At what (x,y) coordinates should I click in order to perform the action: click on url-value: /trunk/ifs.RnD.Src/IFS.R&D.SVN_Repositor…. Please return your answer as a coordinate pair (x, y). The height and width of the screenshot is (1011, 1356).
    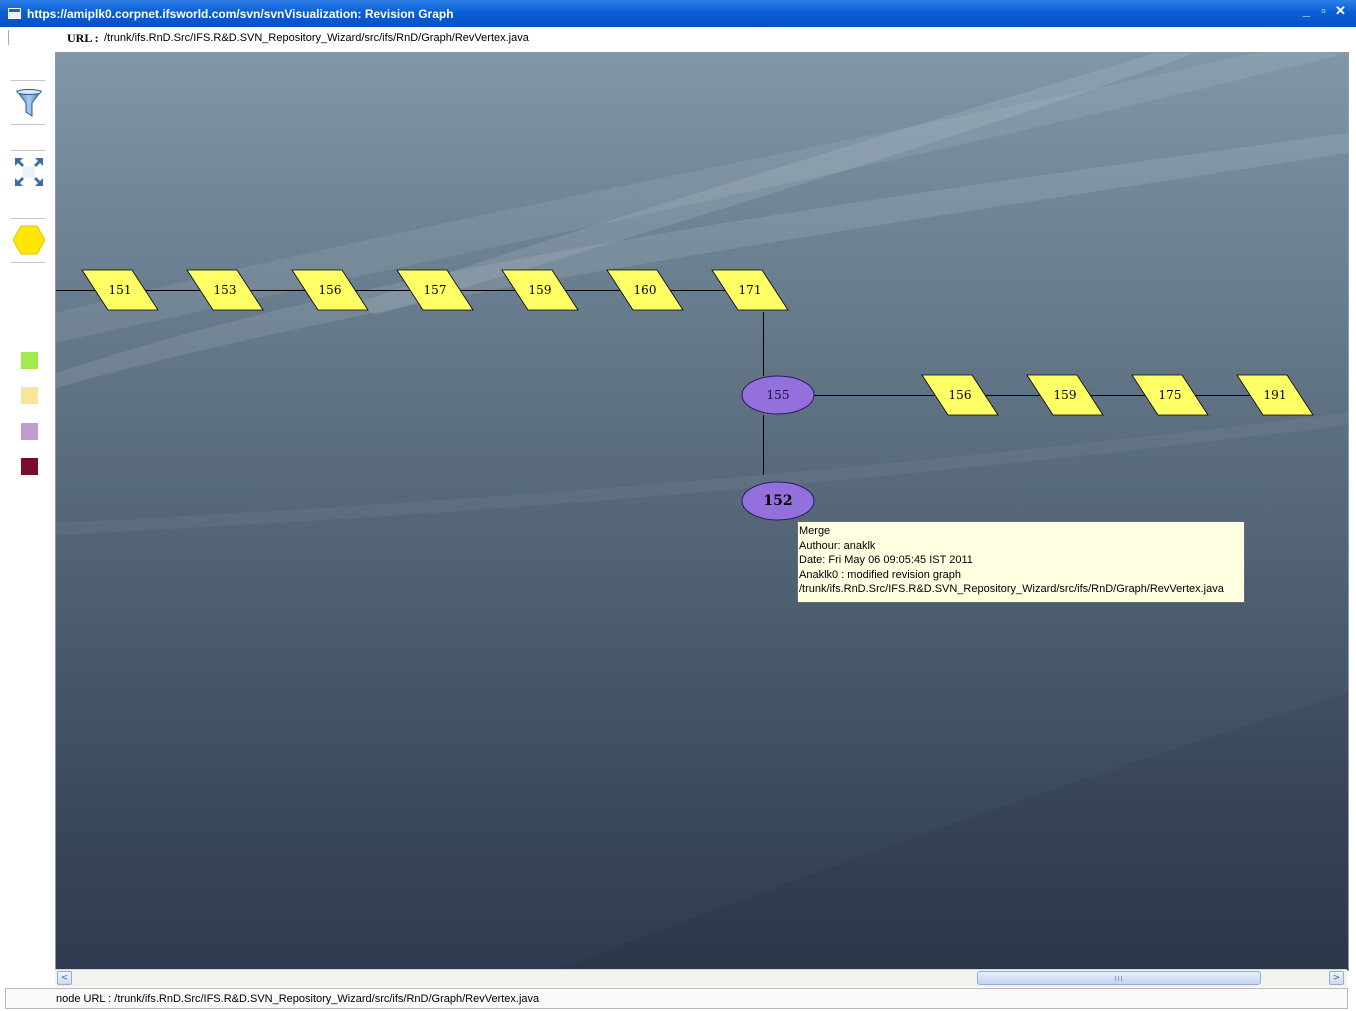
    Looking at the image, I should click on (316, 38).